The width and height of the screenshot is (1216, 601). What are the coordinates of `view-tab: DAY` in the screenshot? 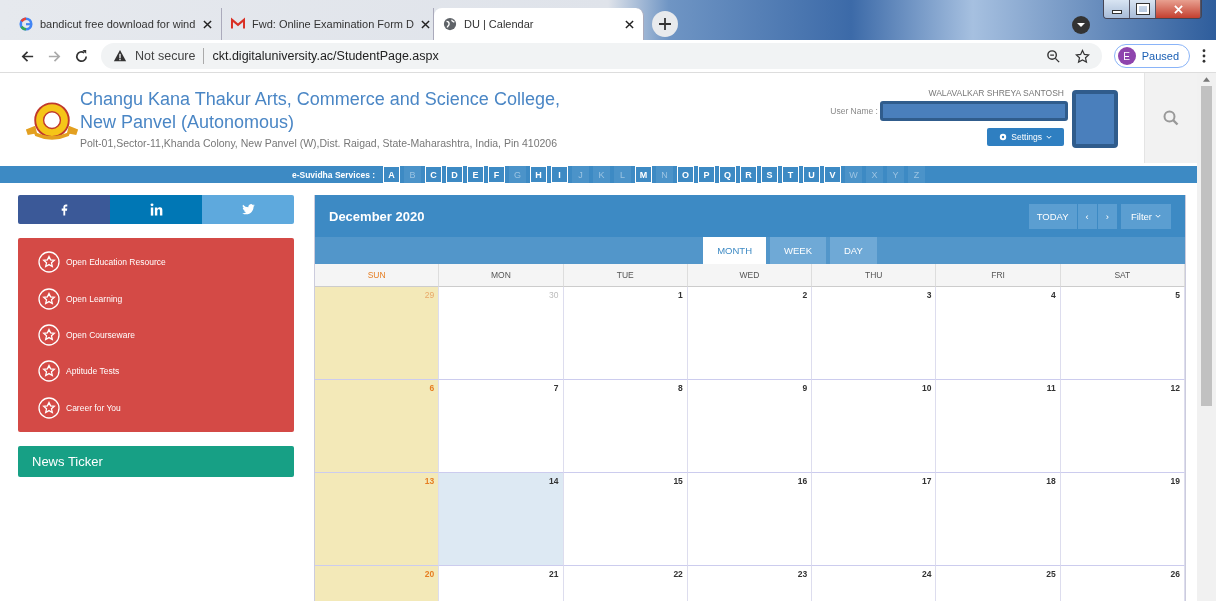 It's located at (853, 250).